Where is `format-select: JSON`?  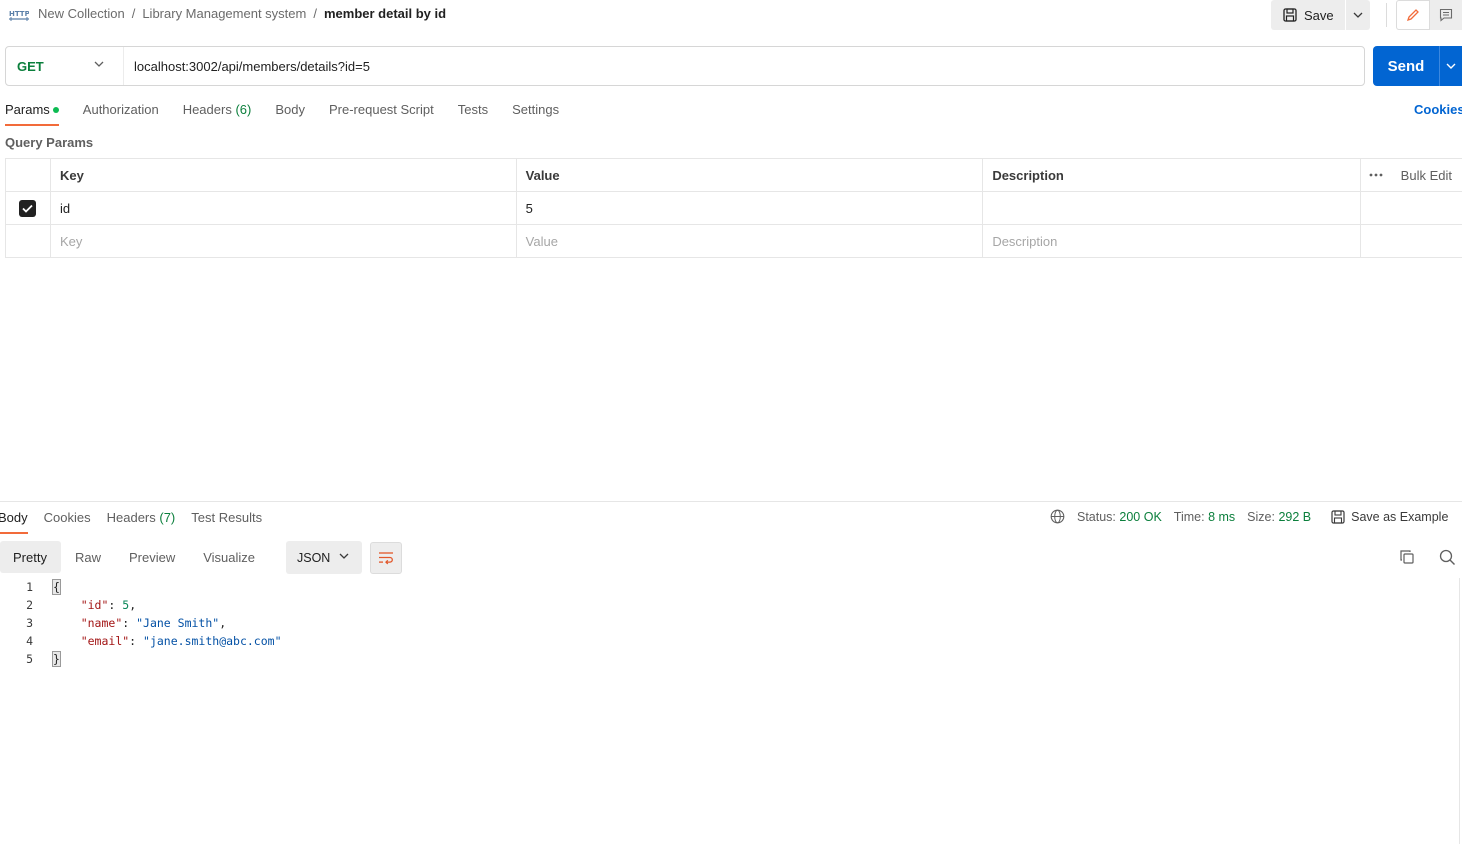
format-select: JSON is located at coordinates (324, 557).